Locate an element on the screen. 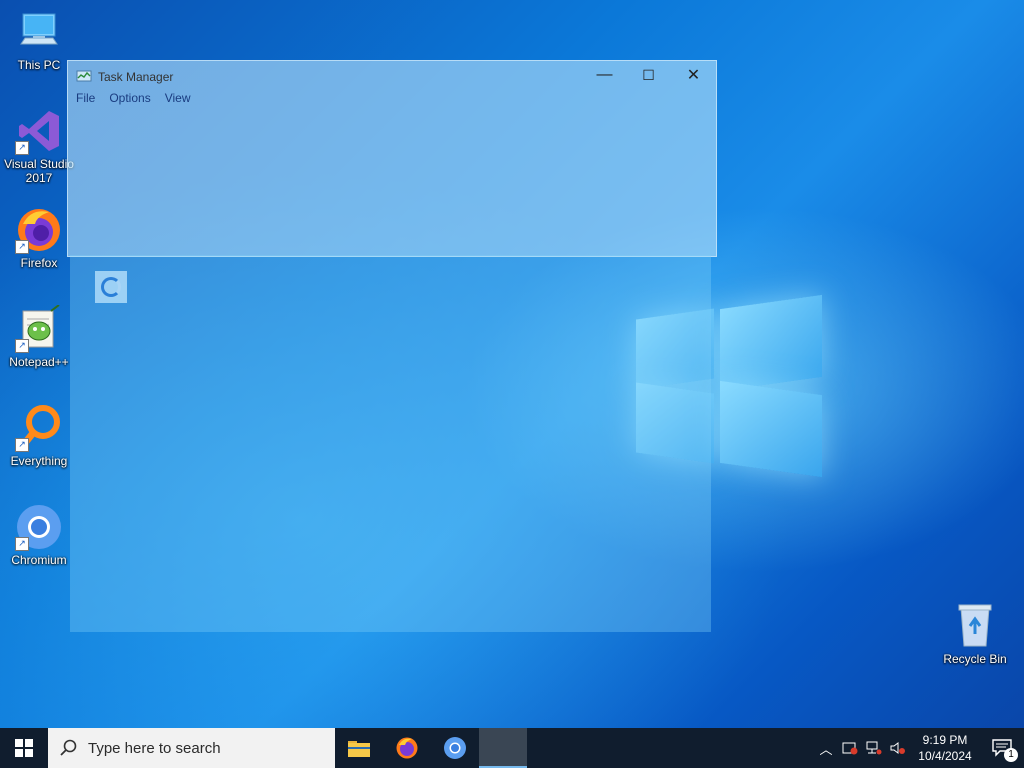 The width and height of the screenshot is (1024, 768). desktop-icon-label: Recycle Bin is located at coordinates (975, 659).